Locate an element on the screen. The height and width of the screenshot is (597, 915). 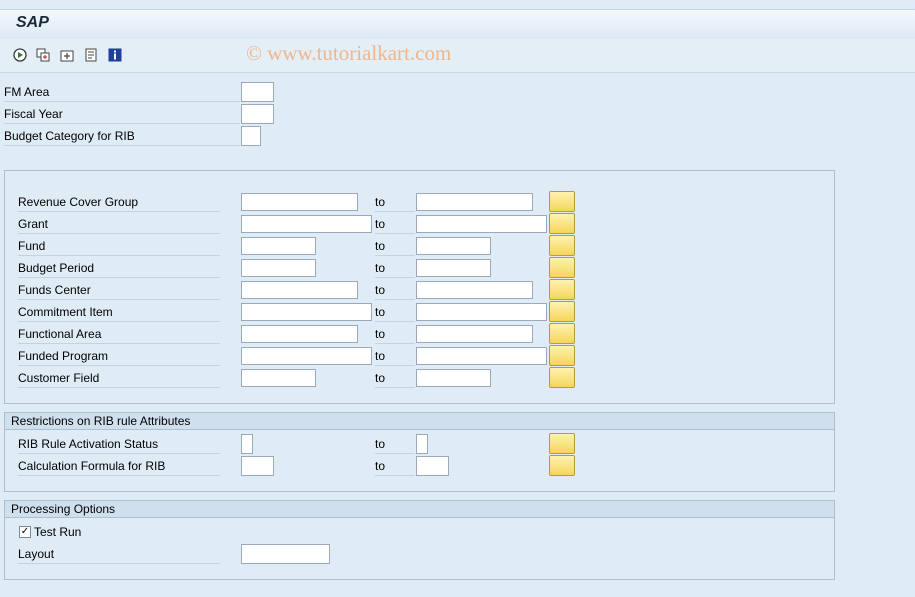
processing-options-group: Processing Options is located at coordinates (419, 540).